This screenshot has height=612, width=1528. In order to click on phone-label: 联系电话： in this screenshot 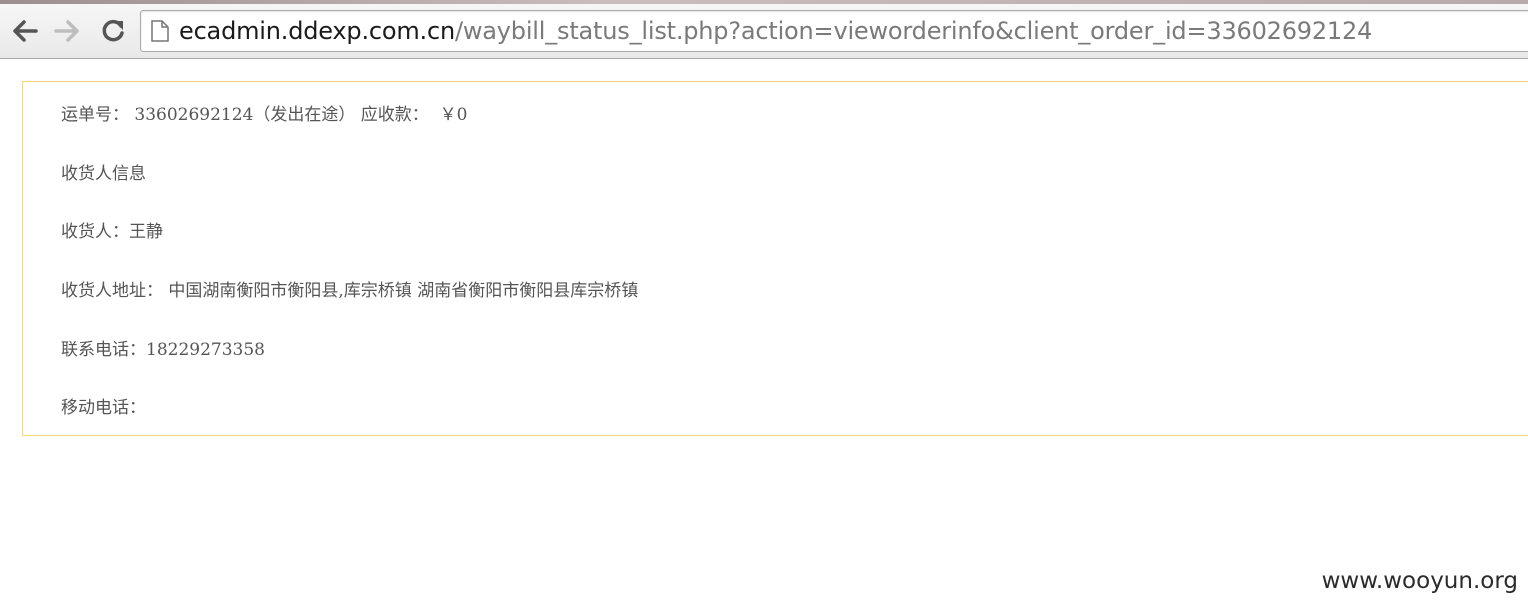, I will do `click(103, 350)`.